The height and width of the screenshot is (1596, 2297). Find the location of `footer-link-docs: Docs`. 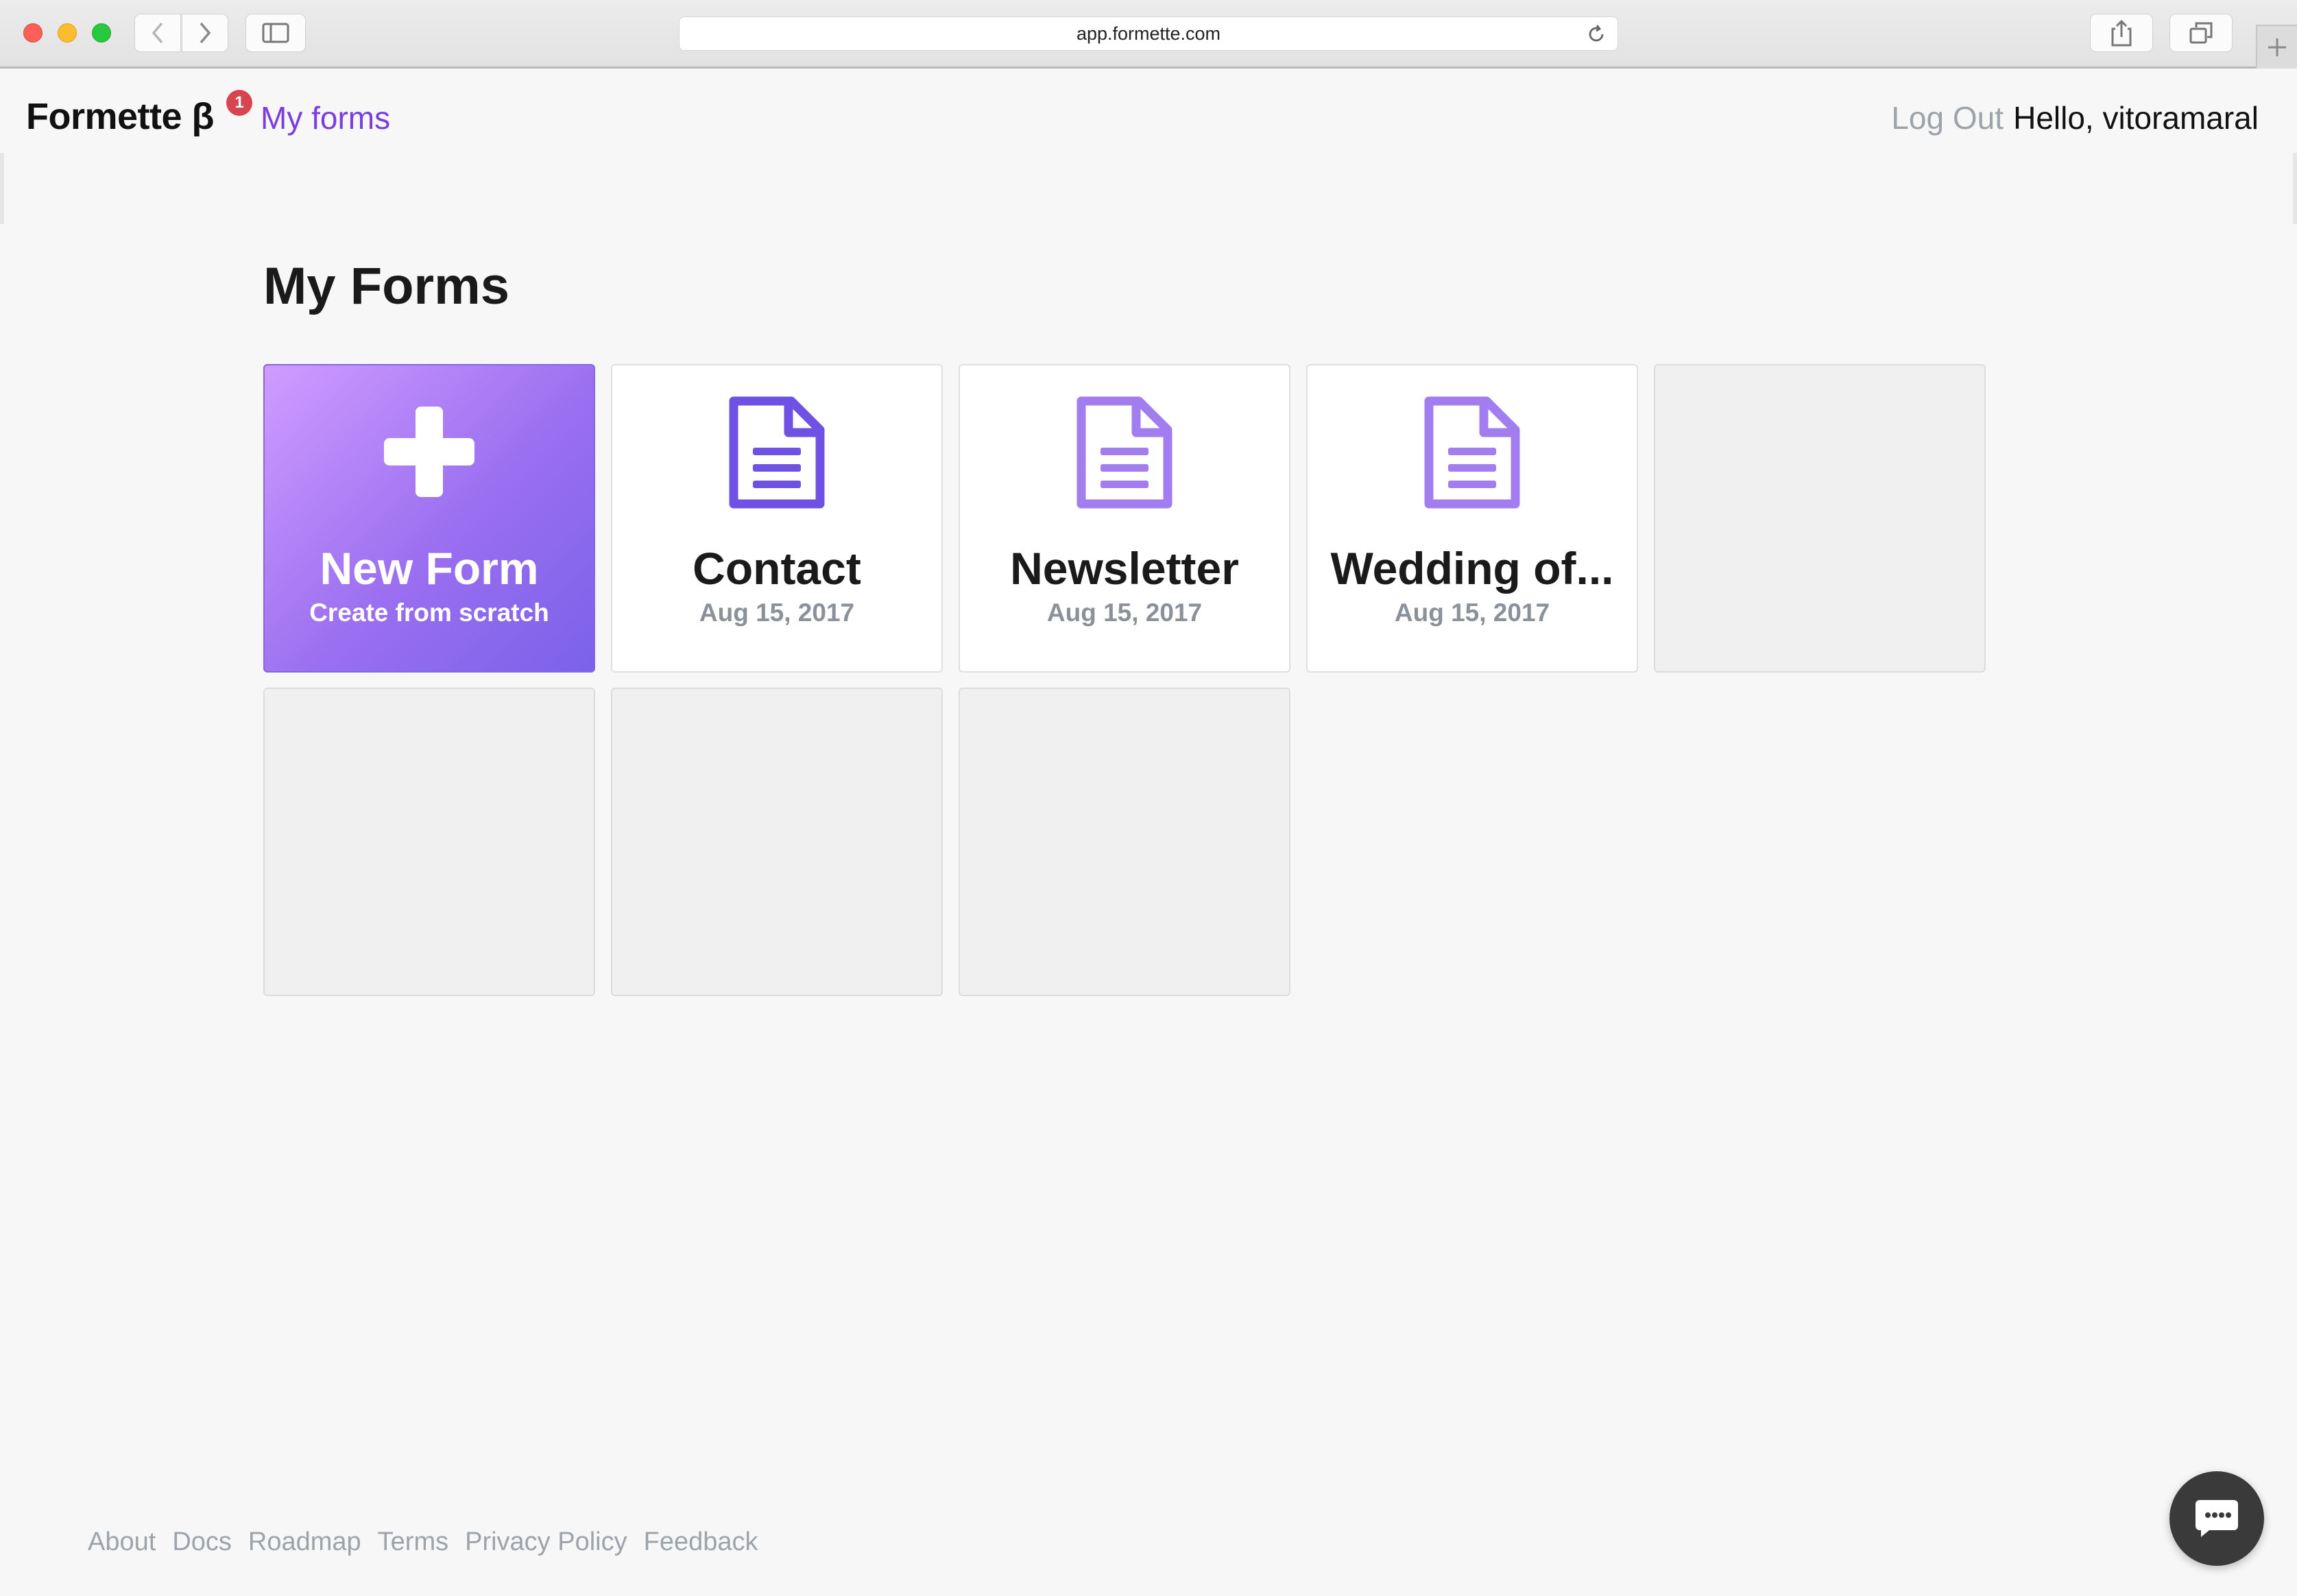

footer-link-docs: Docs is located at coordinates (202, 1542).